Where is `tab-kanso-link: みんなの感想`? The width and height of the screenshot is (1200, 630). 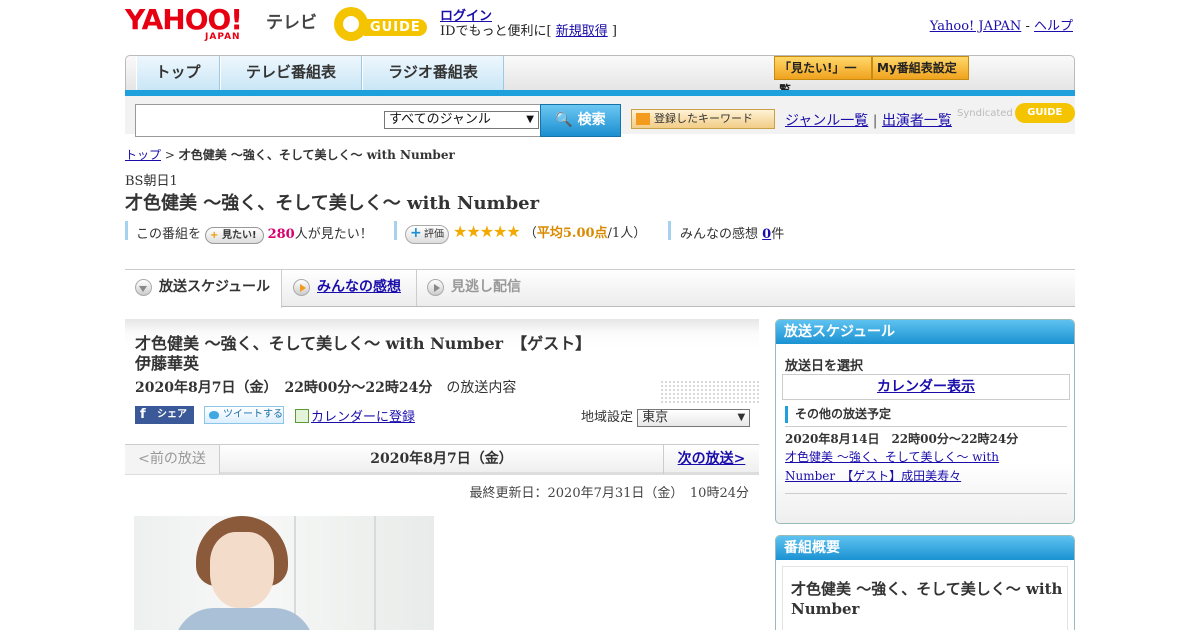 tab-kanso-link: みんなの感想 is located at coordinates (359, 287).